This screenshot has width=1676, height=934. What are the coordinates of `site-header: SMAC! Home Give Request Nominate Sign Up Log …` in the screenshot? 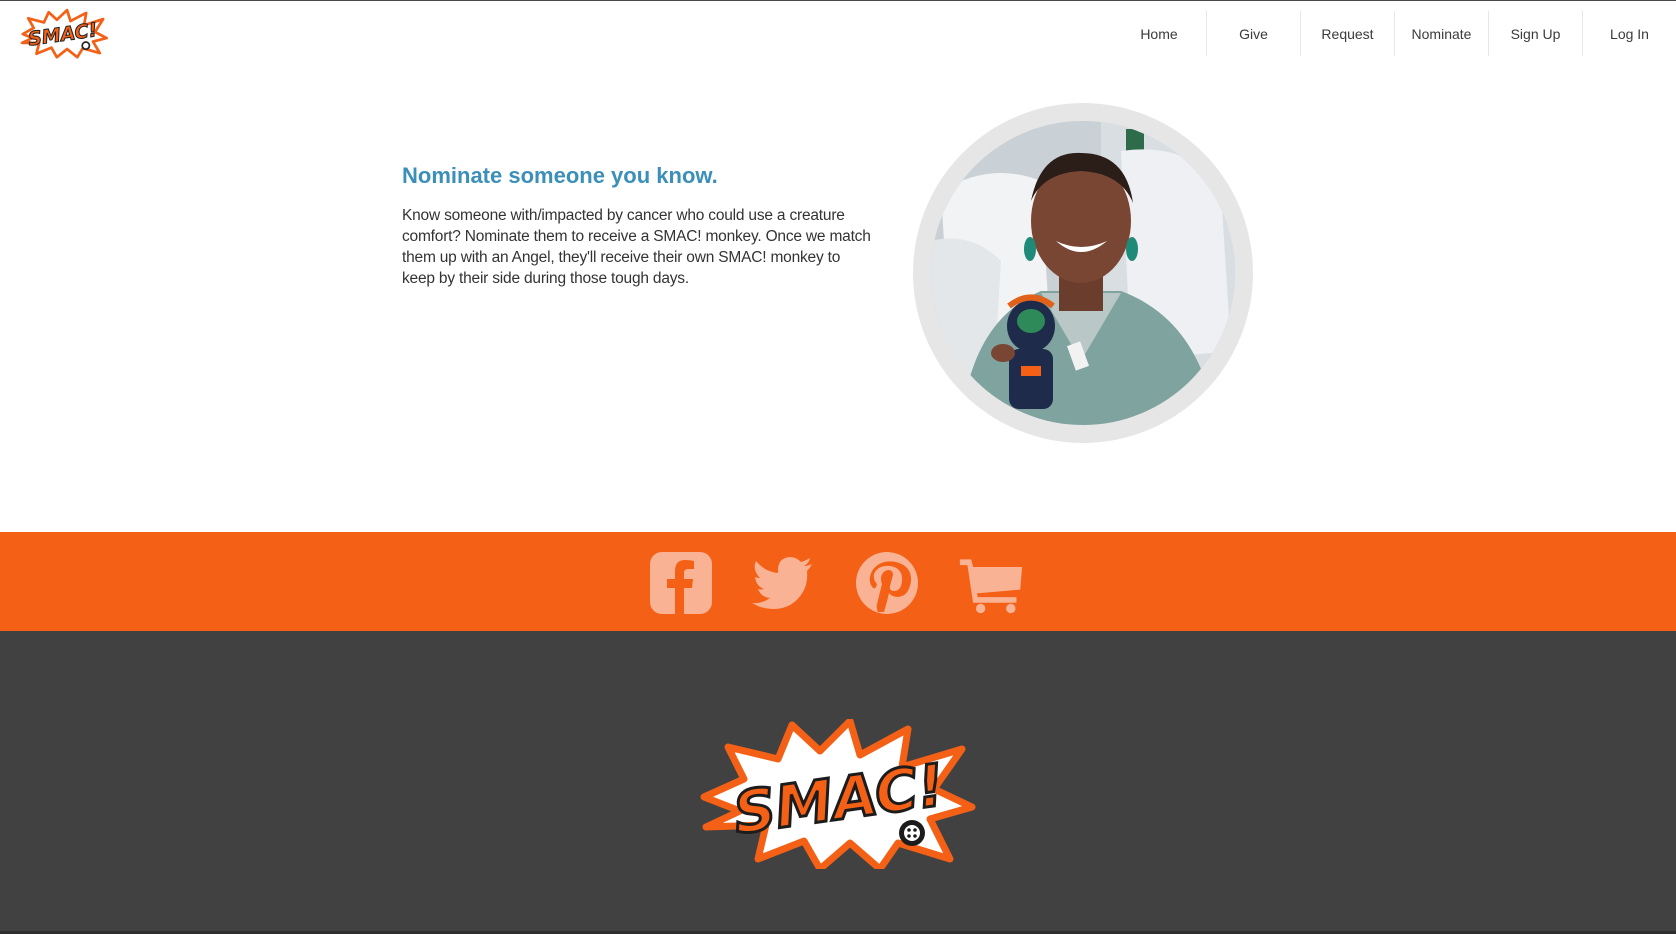 It's located at (838, 32).